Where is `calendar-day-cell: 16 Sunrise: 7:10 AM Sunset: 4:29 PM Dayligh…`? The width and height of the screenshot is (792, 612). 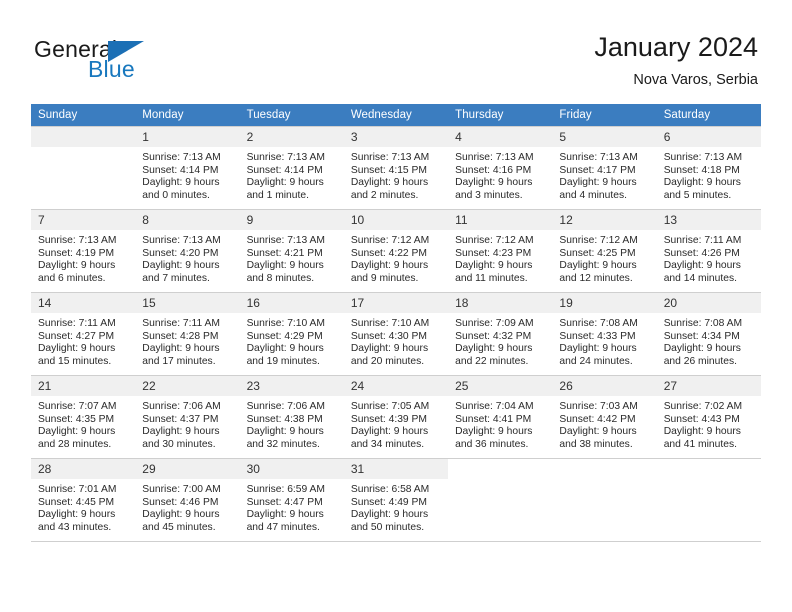
calendar-day-cell: 16 Sunrise: 7:10 AM Sunset: 4:29 PM Dayligh… is located at coordinates (291, 334).